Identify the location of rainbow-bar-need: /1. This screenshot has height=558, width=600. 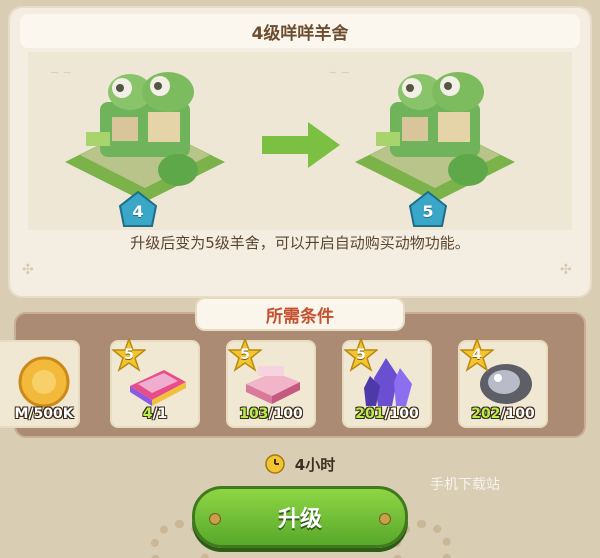
(160, 414).